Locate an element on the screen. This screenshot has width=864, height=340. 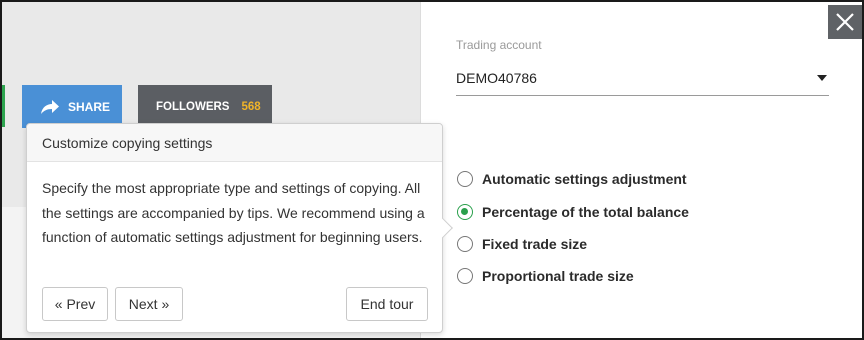
radio-label: Proportional trade size is located at coordinates (558, 276).